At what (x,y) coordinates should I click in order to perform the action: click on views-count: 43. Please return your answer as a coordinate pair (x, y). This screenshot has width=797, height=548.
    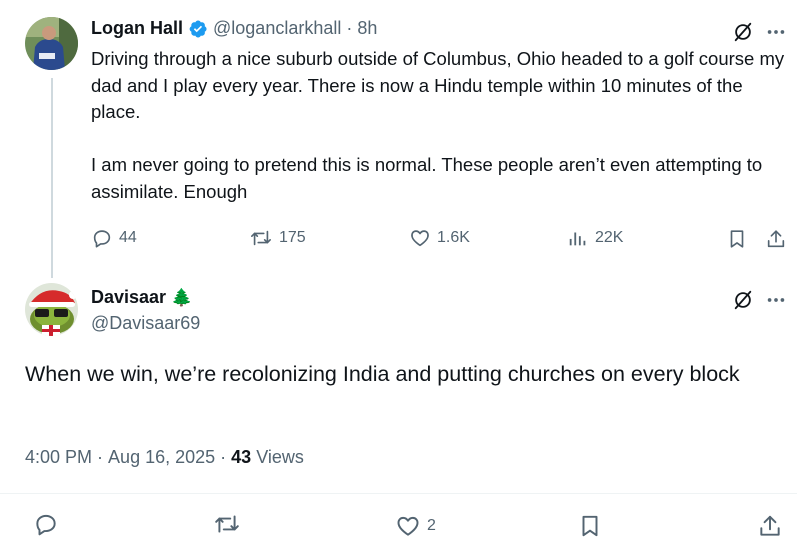
    Looking at the image, I should click on (241, 457).